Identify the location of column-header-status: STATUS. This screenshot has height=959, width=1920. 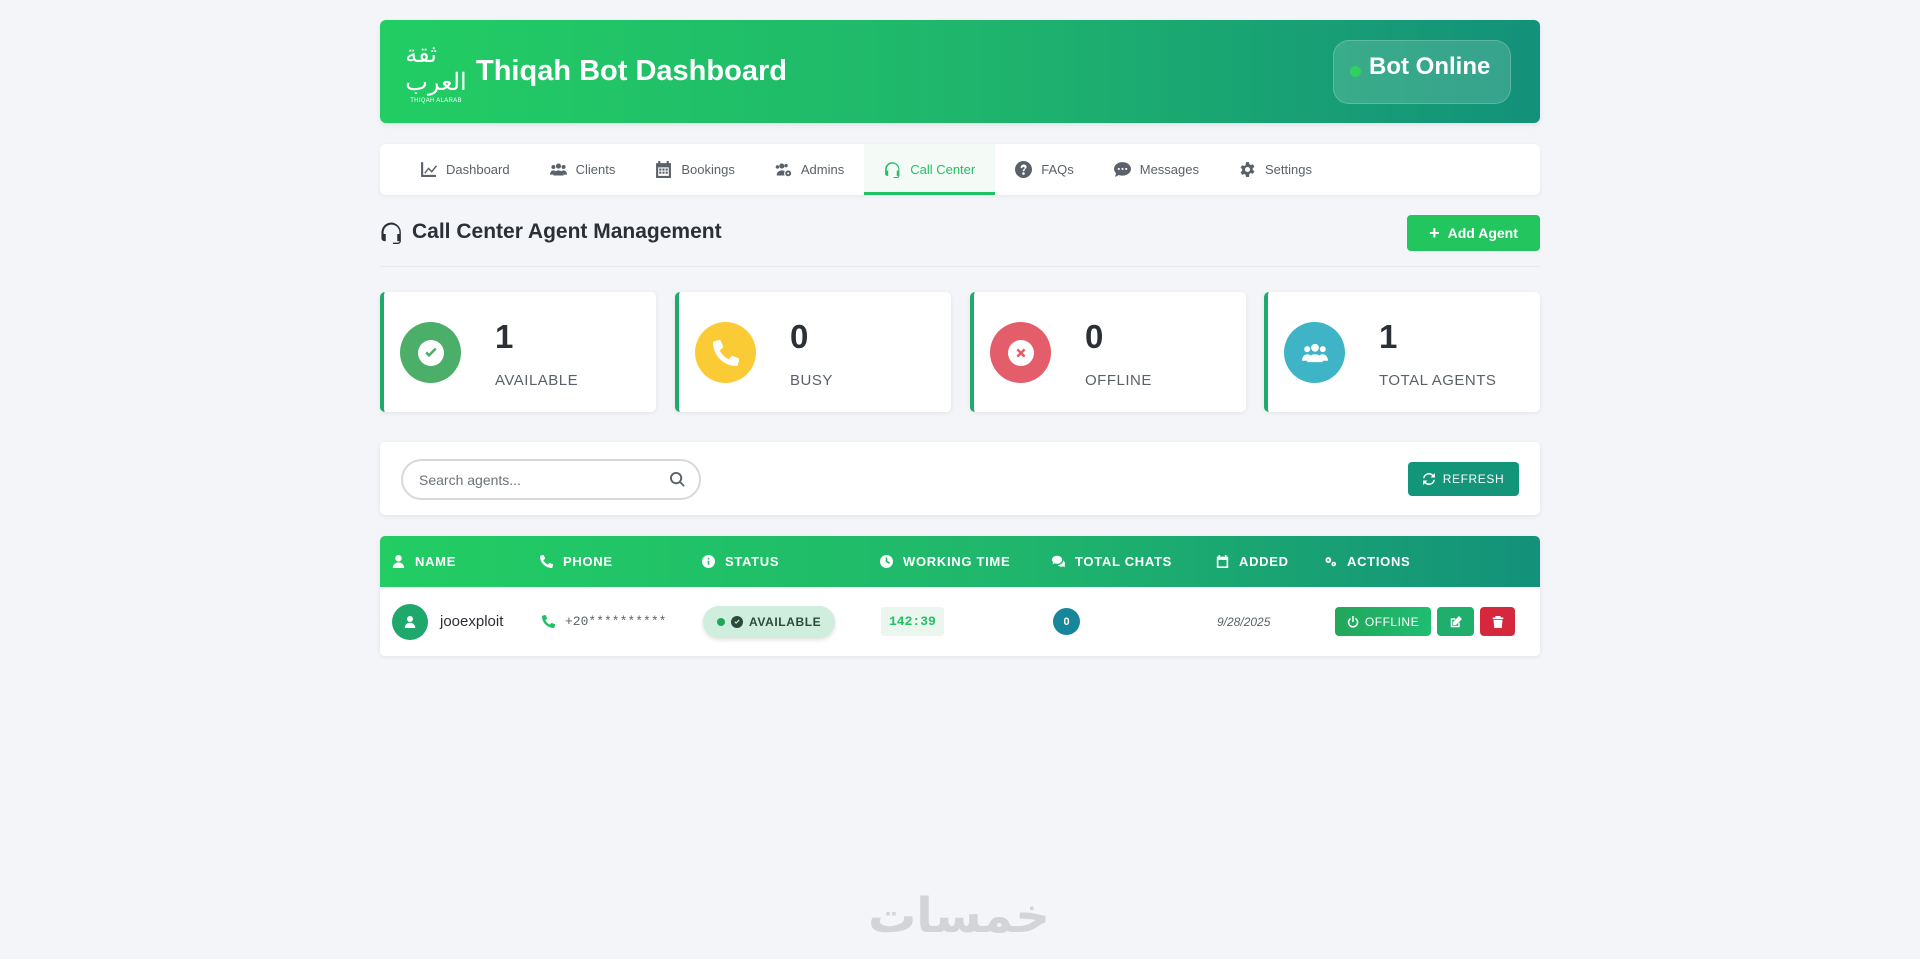
(740, 561).